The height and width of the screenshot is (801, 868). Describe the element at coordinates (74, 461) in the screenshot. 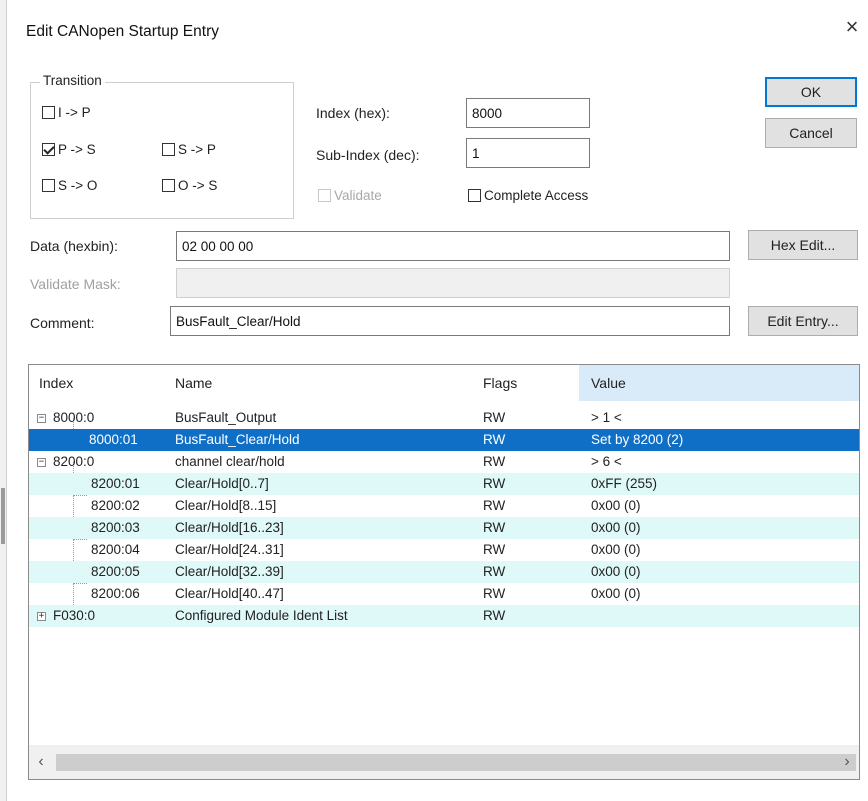

I see `row-index: 8200:0` at that location.